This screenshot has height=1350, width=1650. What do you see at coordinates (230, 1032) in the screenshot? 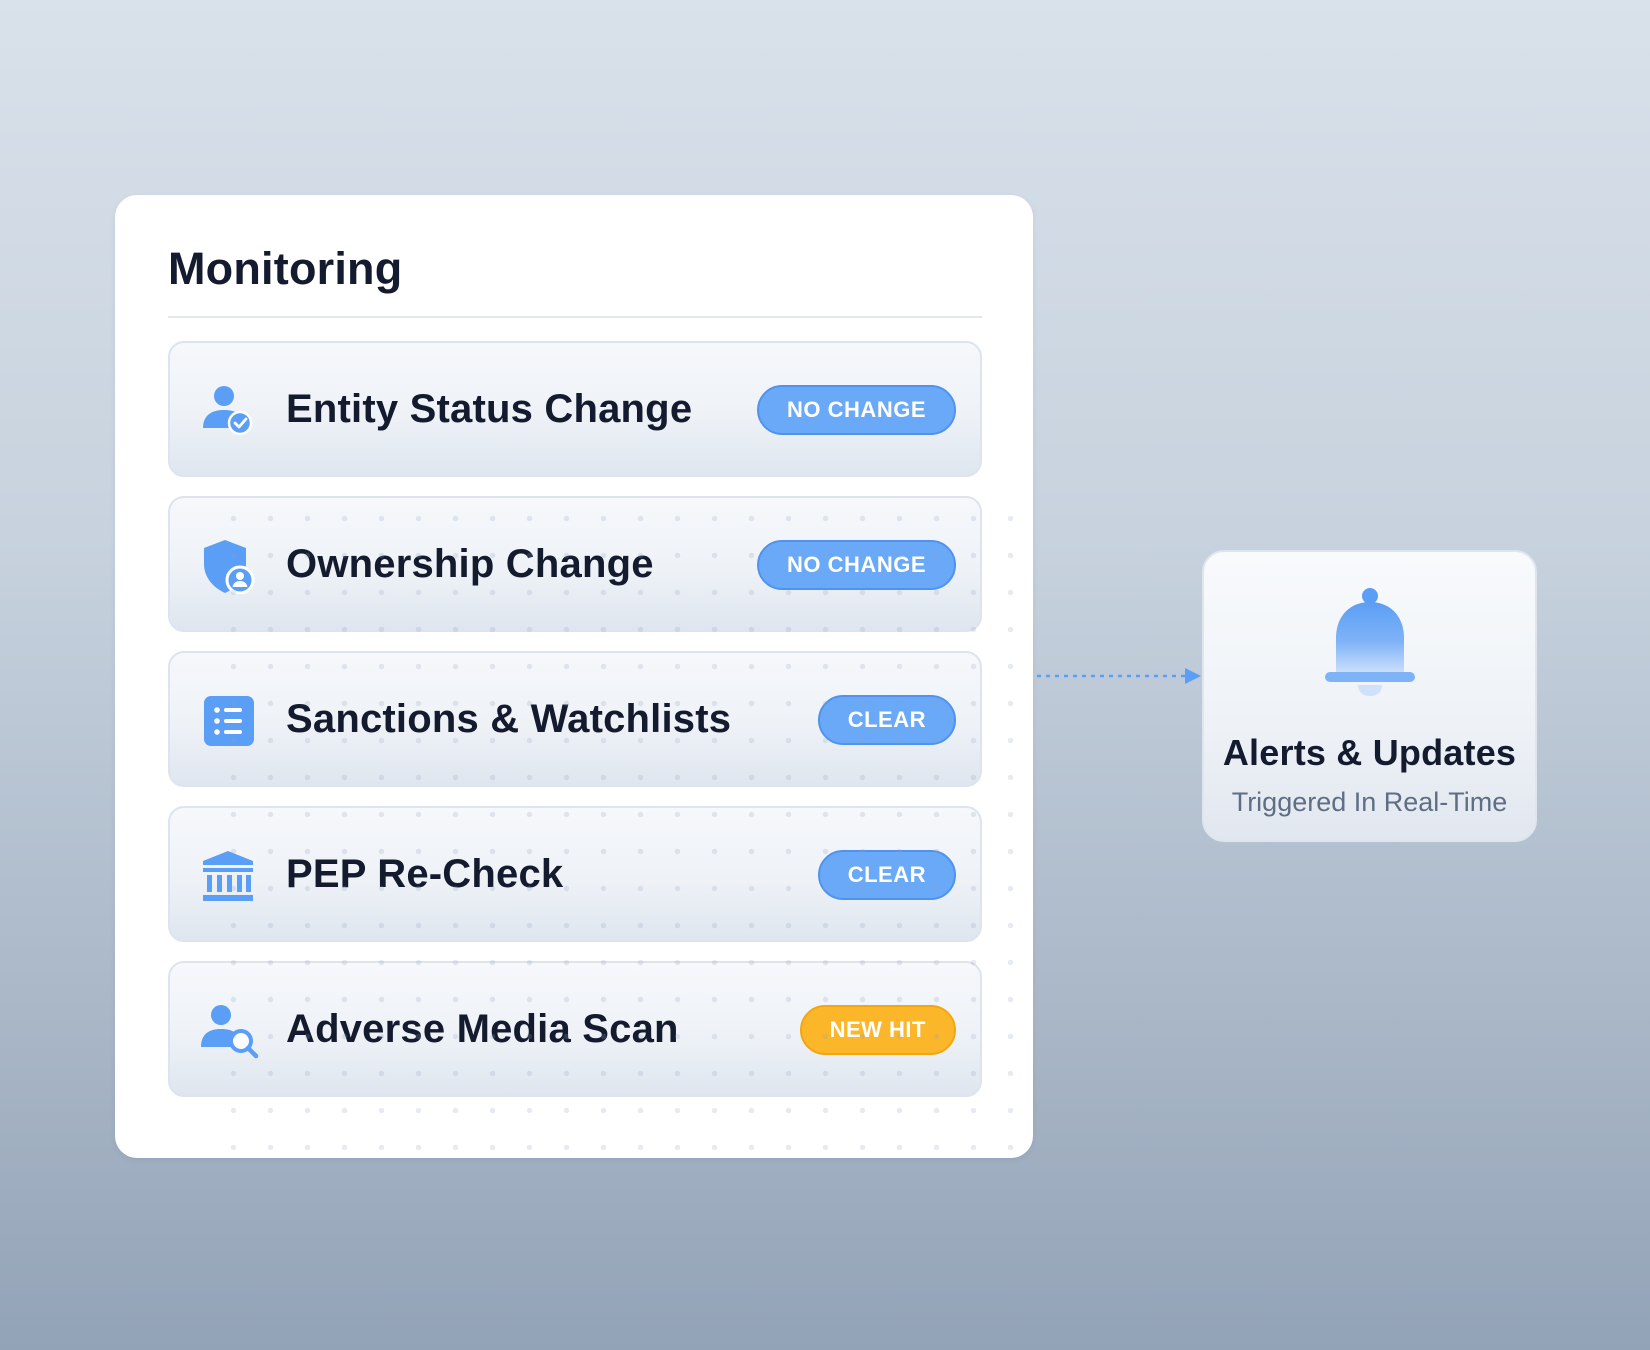
I see `user-search-icon` at bounding box center [230, 1032].